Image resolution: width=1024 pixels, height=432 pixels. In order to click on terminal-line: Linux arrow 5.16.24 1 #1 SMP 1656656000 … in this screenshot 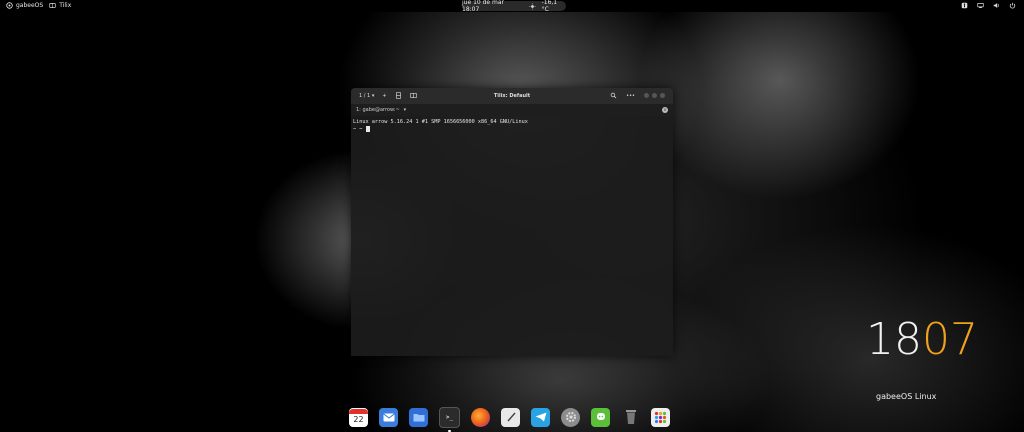, I will do `click(440, 122)`.